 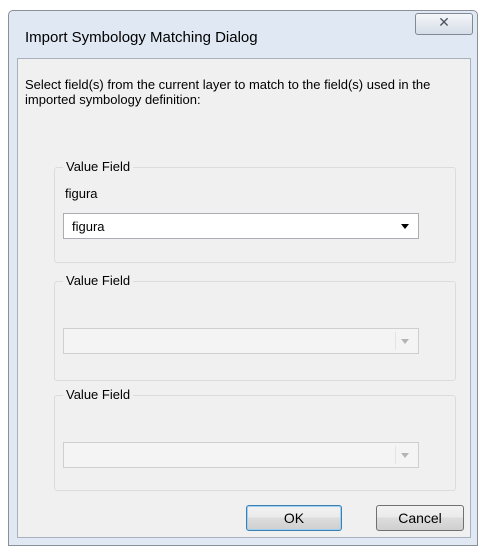 What do you see at coordinates (420, 518) in the screenshot?
I see `cancel-button: Cancel` at bounding box center [420, 518].